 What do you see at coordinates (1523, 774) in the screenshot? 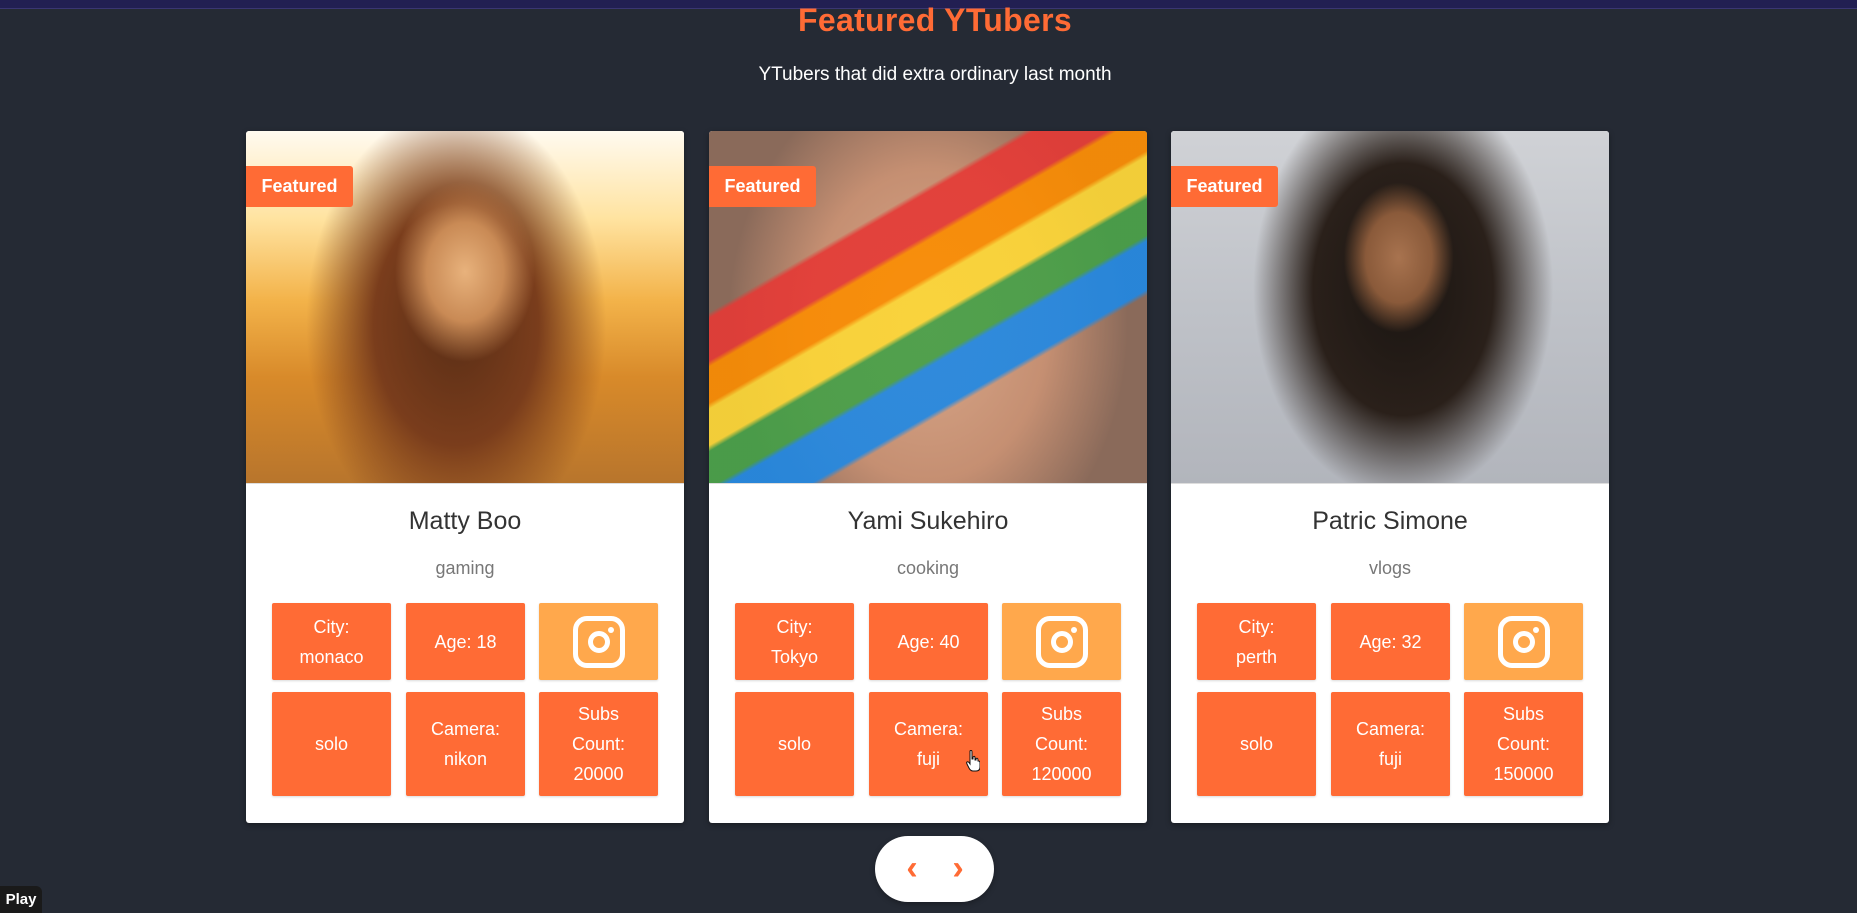
I see `subs-value: 150000` at bounding box center [1523, 774].